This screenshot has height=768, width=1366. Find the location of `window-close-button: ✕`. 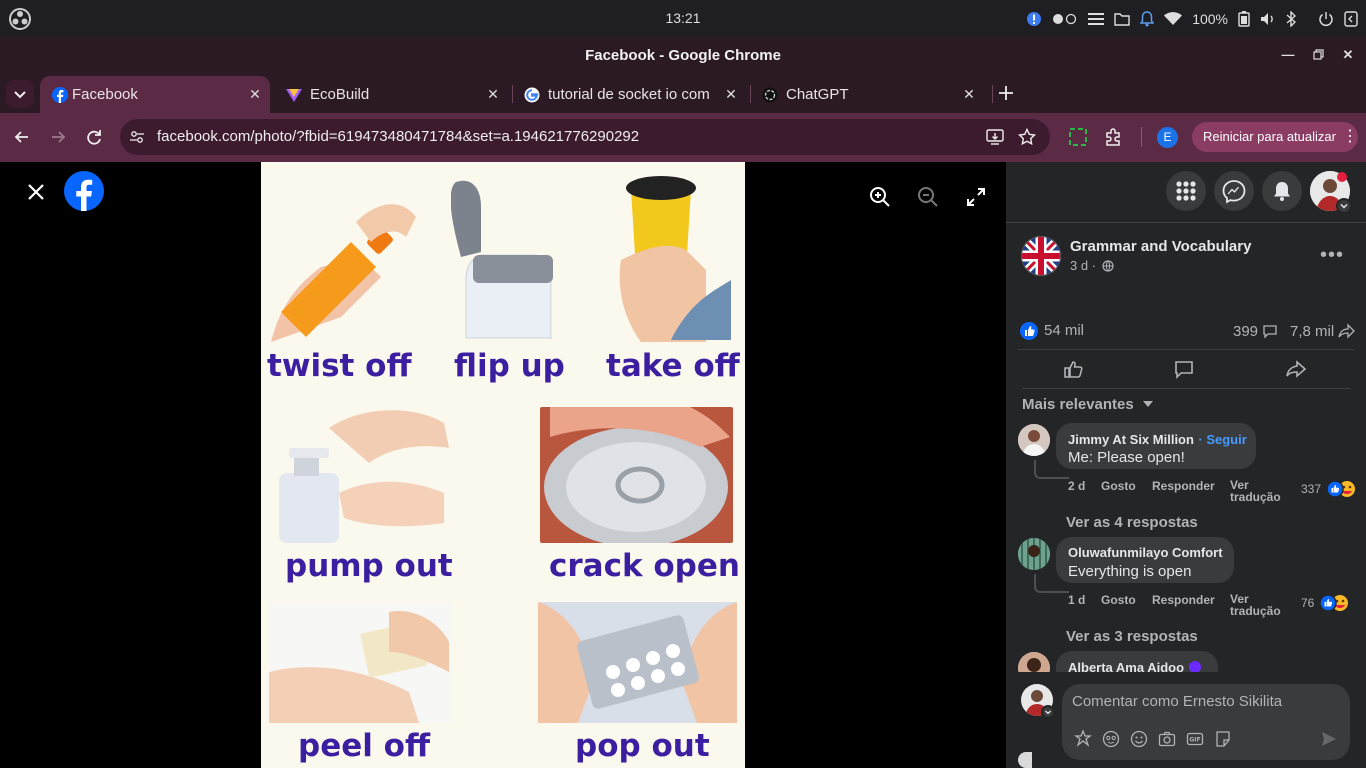

window-close-button: ✕ is located at coordinates (1348, 55).